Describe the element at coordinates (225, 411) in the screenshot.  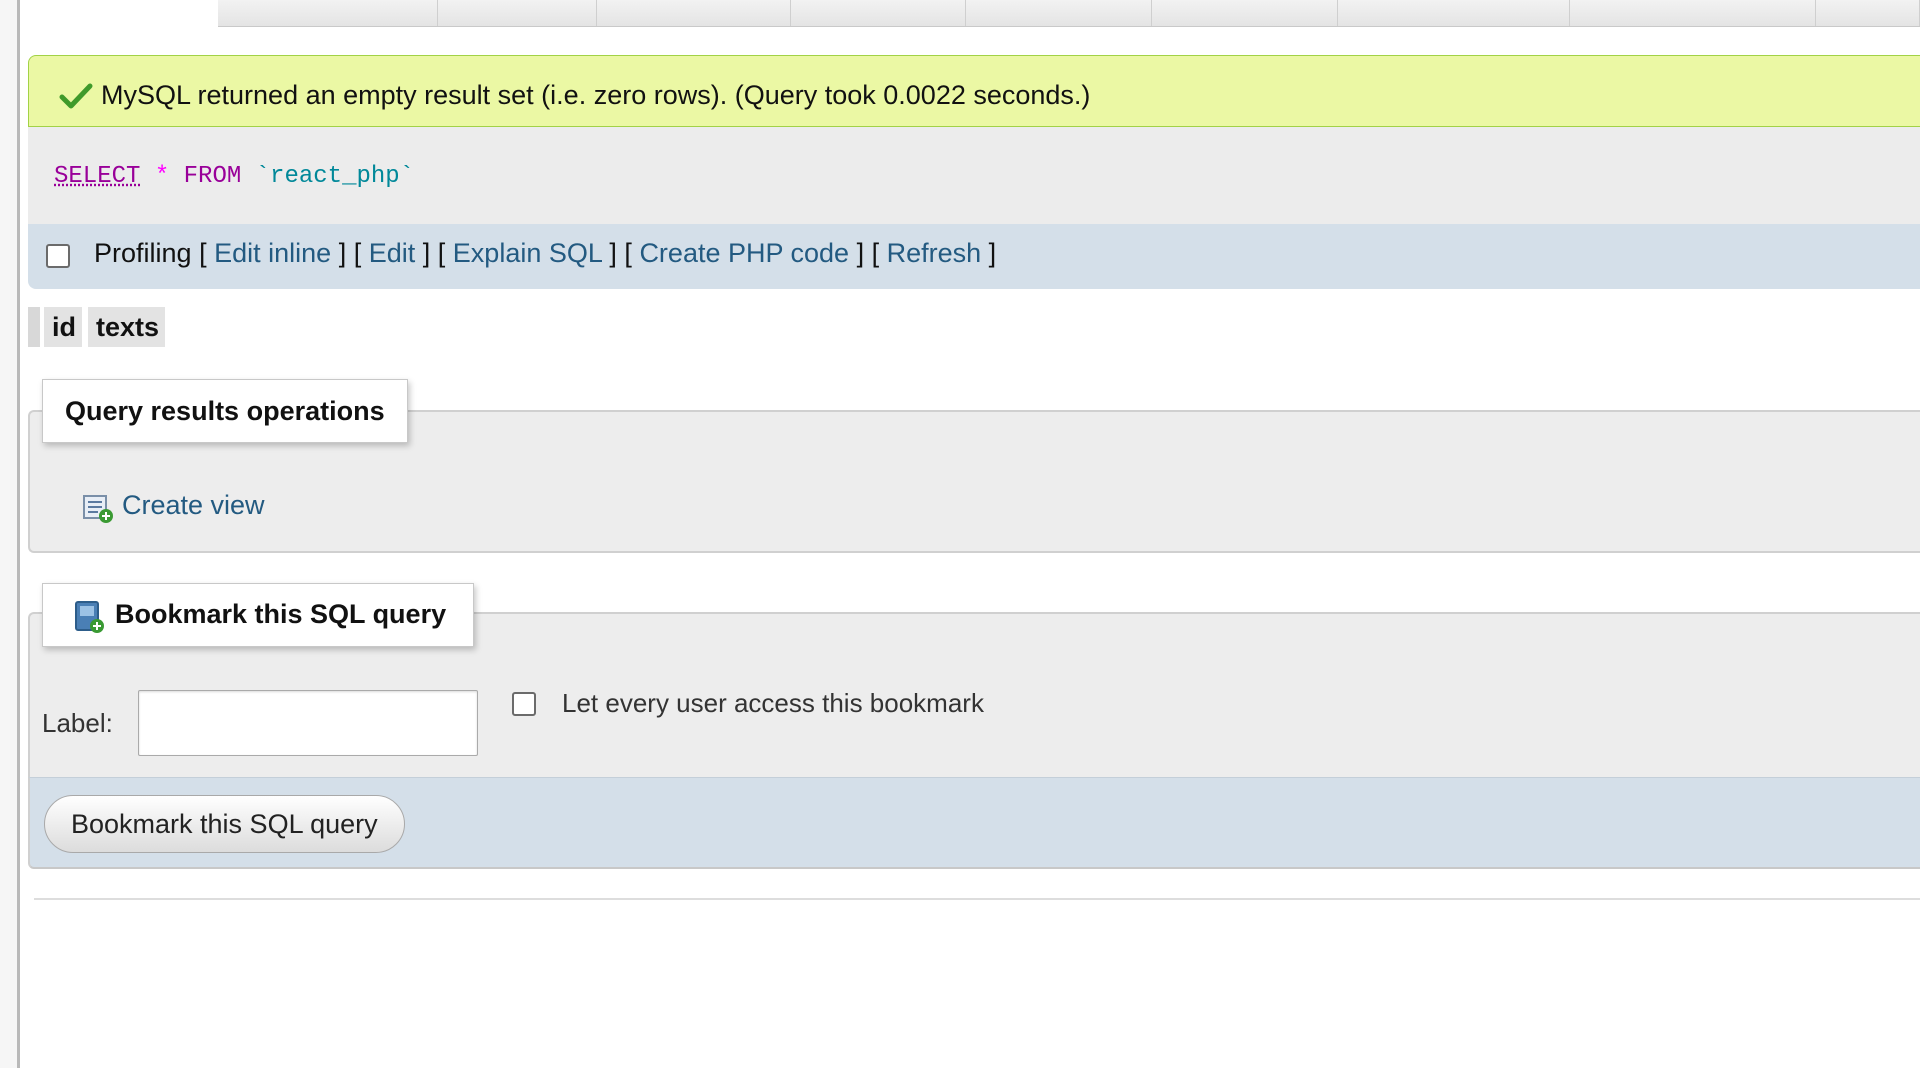
I see `query-results-operations-legend: Query results operations` at that location.